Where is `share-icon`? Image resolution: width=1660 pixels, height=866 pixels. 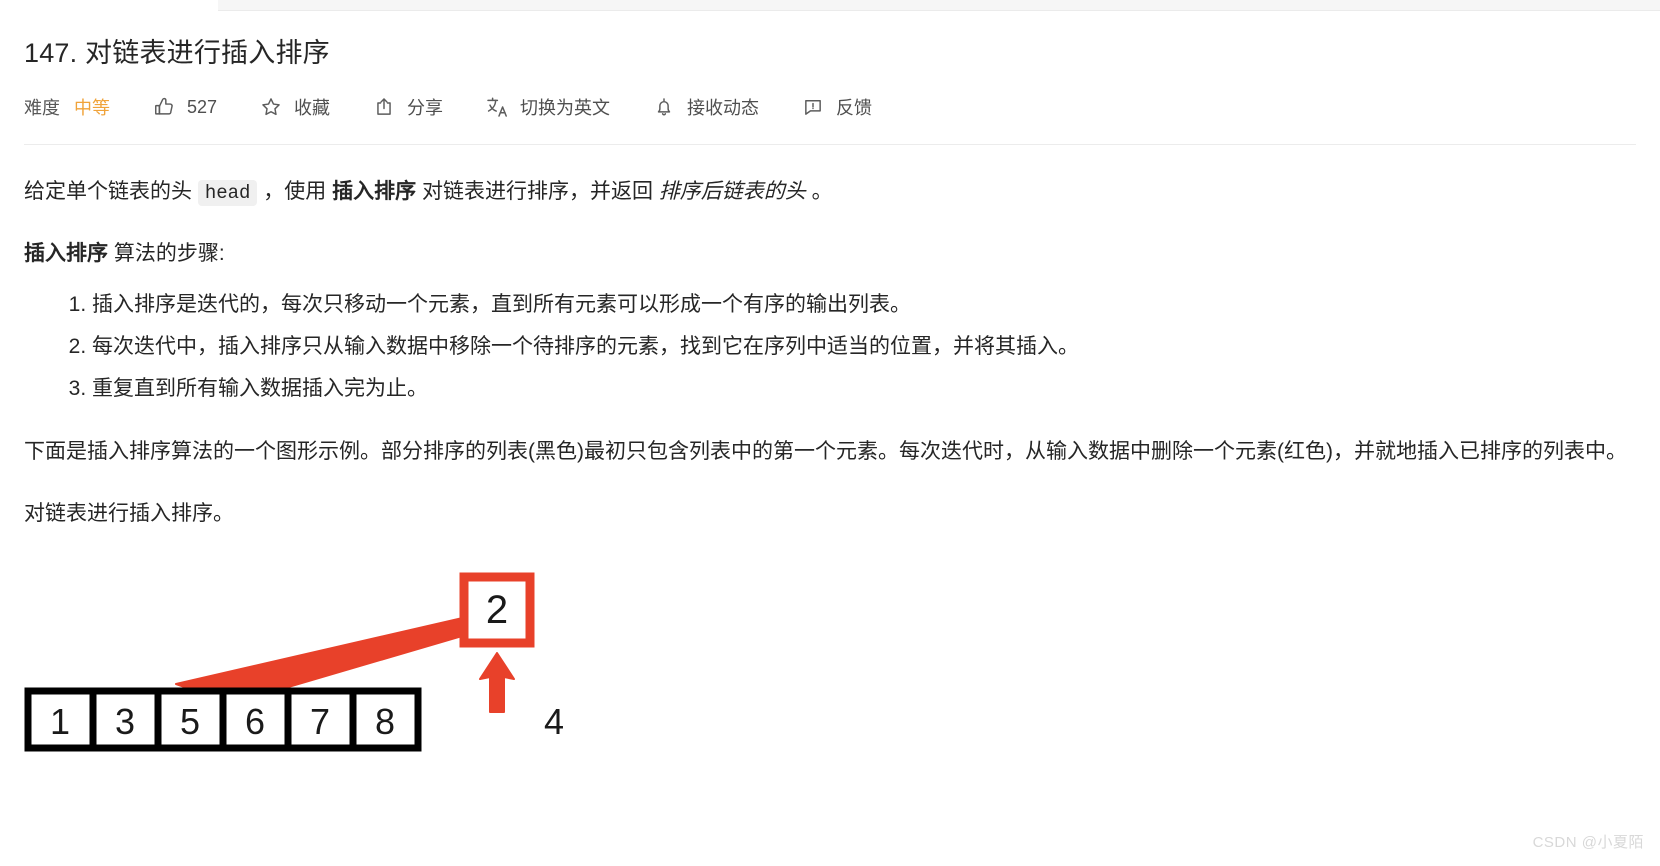 share-icon is located at coordinates (384, 107).